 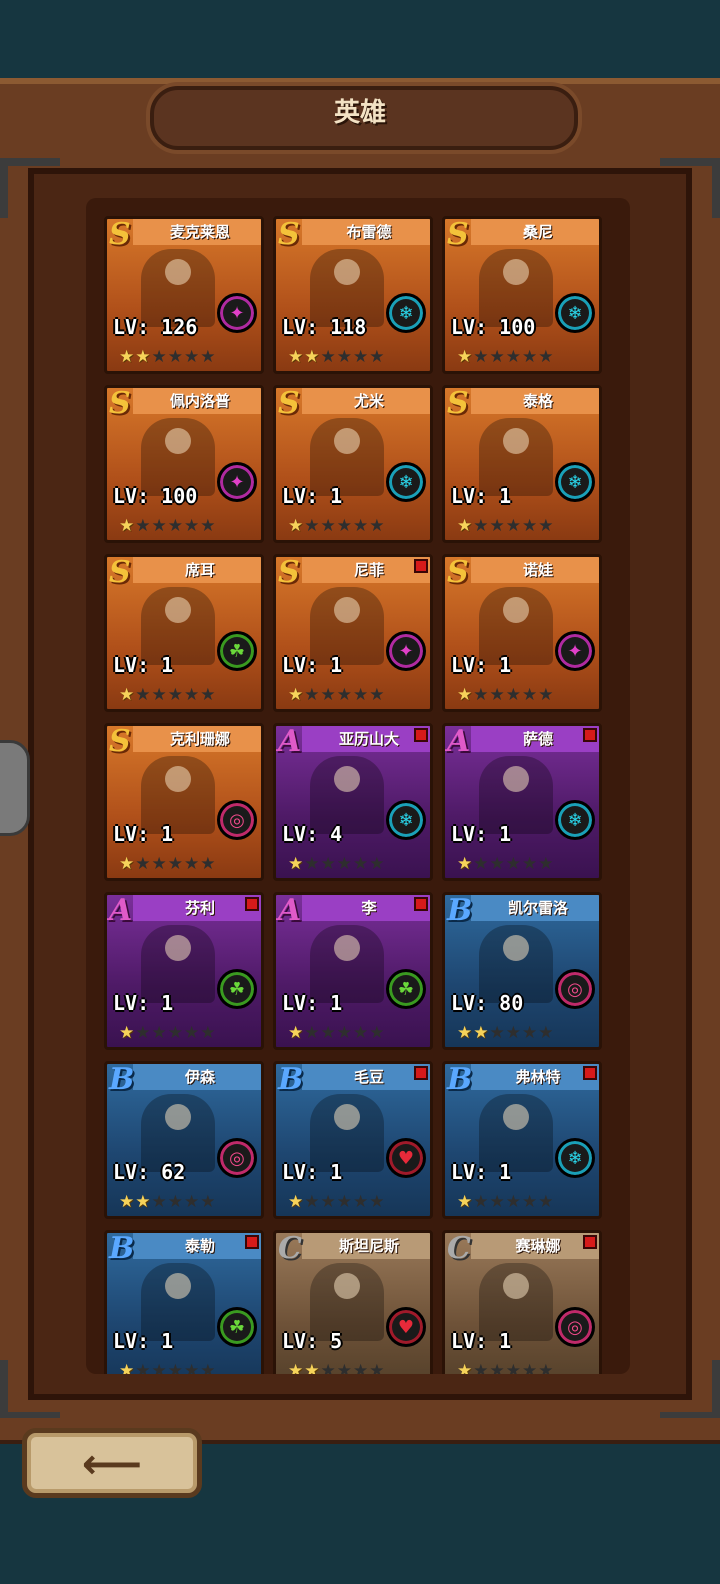 What do you see at coordinates (537, 908) in the screenshot?
I see `hero-name: 凯尔雷洛` at bounding box center [537, 908].